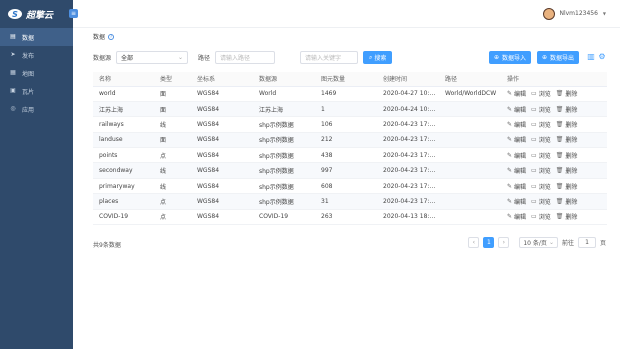 The height and width of the screenshot is (349, 620). Describe the element at coordinates (346, 201) in the screenshot. I see `cell-count: 31` at that location.